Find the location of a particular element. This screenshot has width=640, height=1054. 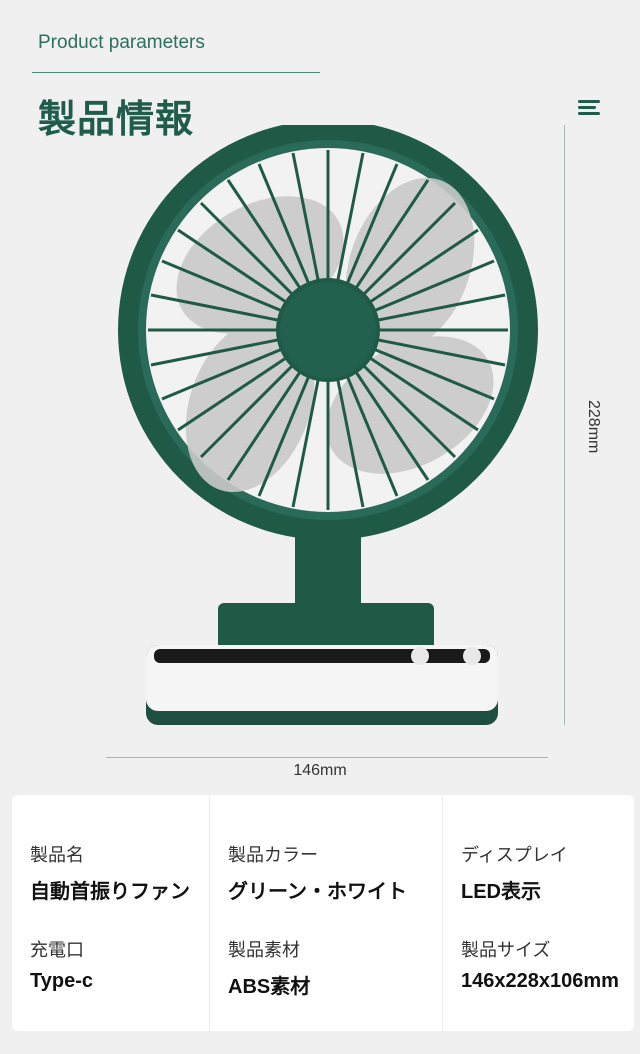

menu-icon is located at coordinates (589, 108).